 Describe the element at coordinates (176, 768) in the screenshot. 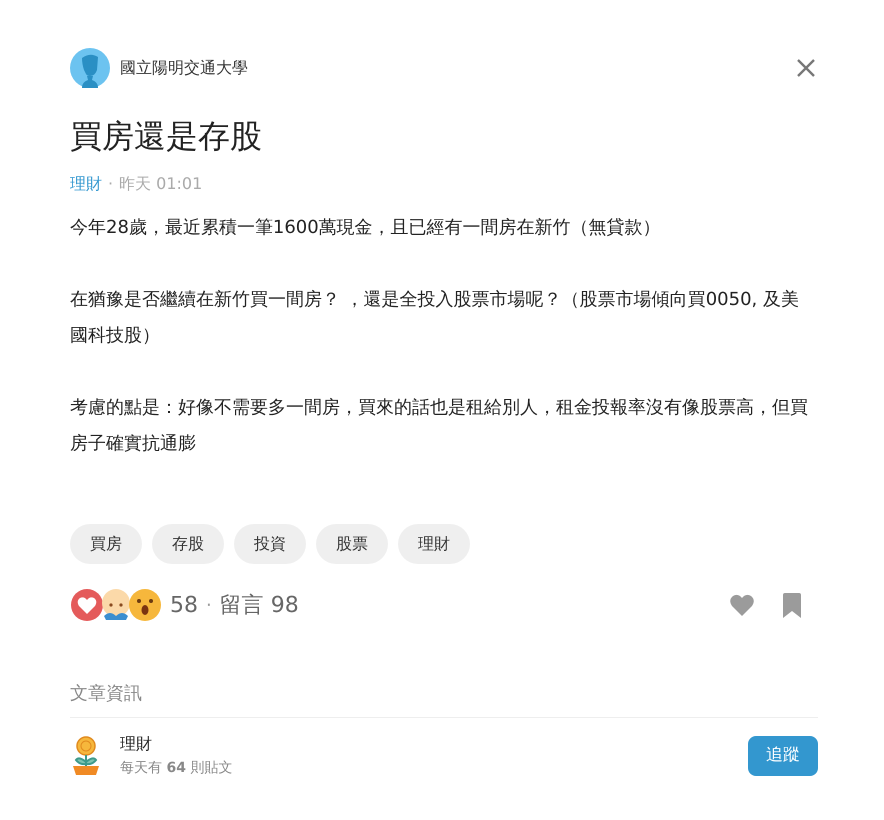

I see `board-stats: 每天有 64 則貼文` at that location.